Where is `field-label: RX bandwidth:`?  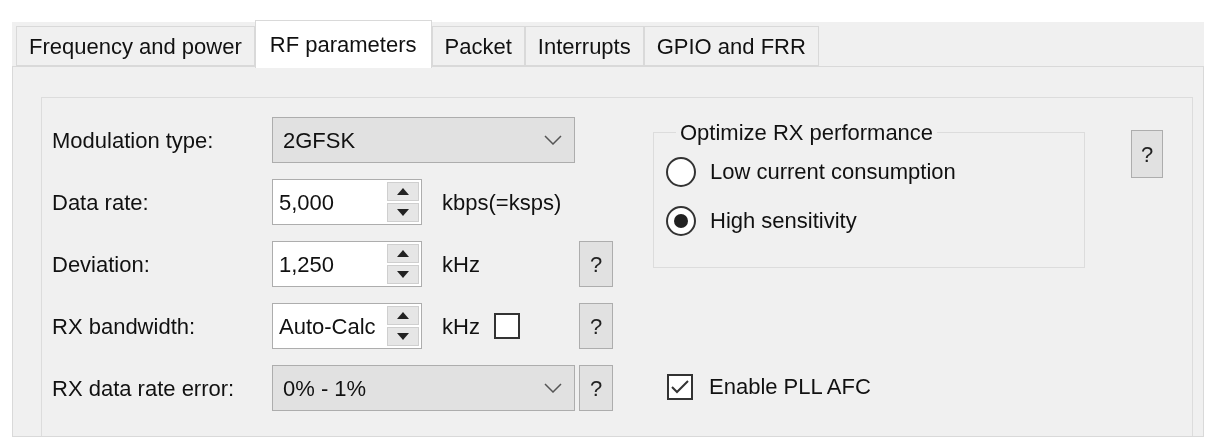 field-label: RX bandwidth: is located at coordinates (124, 326).